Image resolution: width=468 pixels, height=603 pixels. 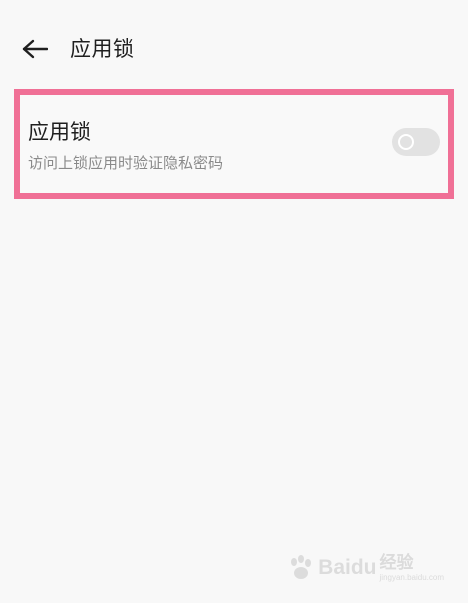 I want to click on watermark-brand: Baidu, so click(x=347, y=567).